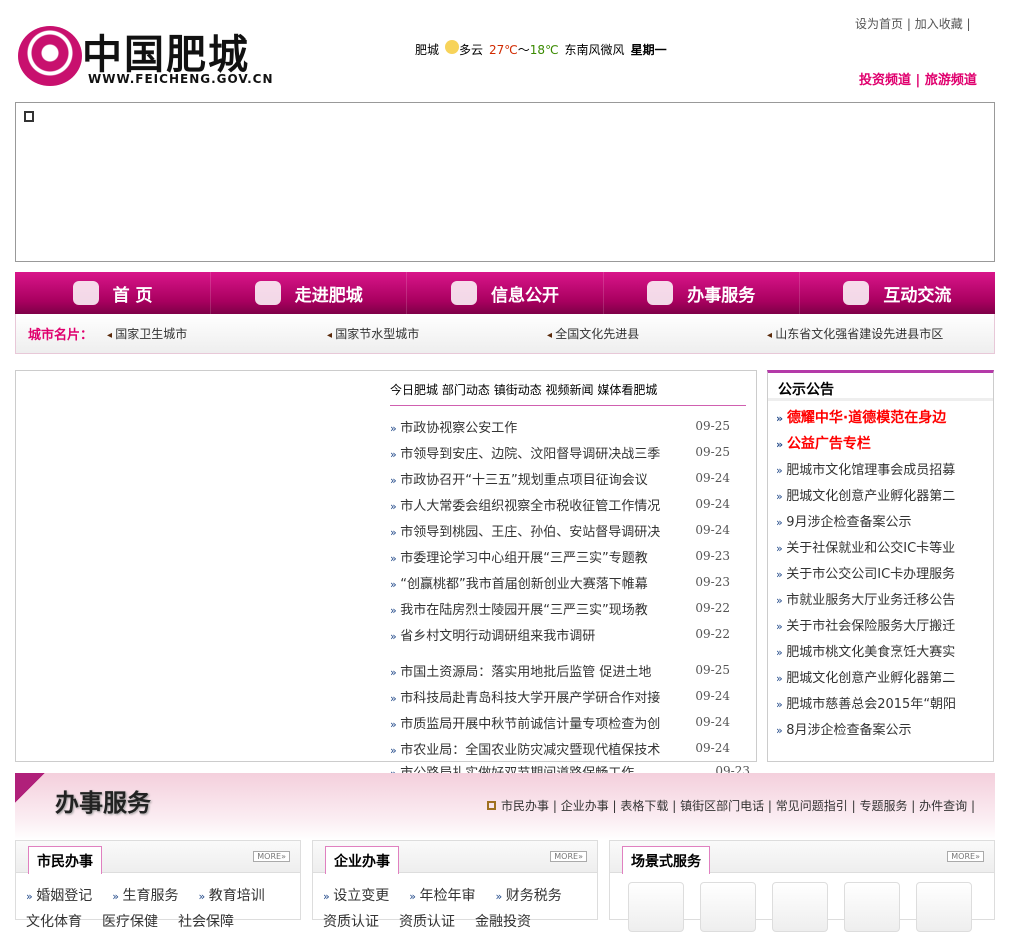  Describe the element at coordinates (65, 860) in the screenshot. I see `panel-title: 市民办事` at that location.